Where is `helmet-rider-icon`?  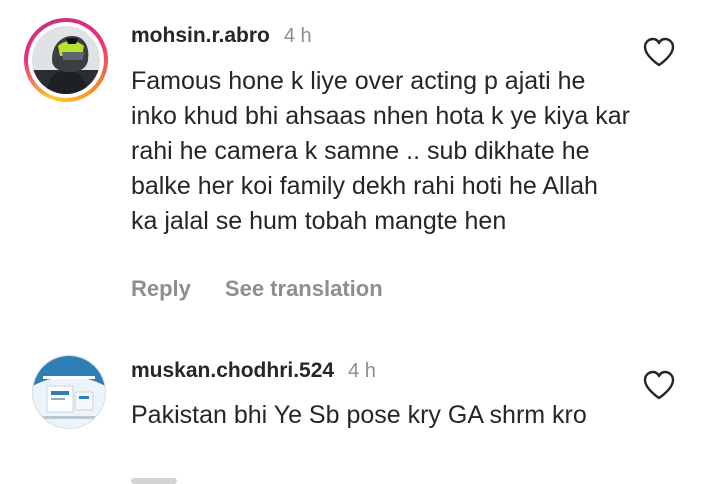
helmet-rider-icon is located at coordinates (66, 60).